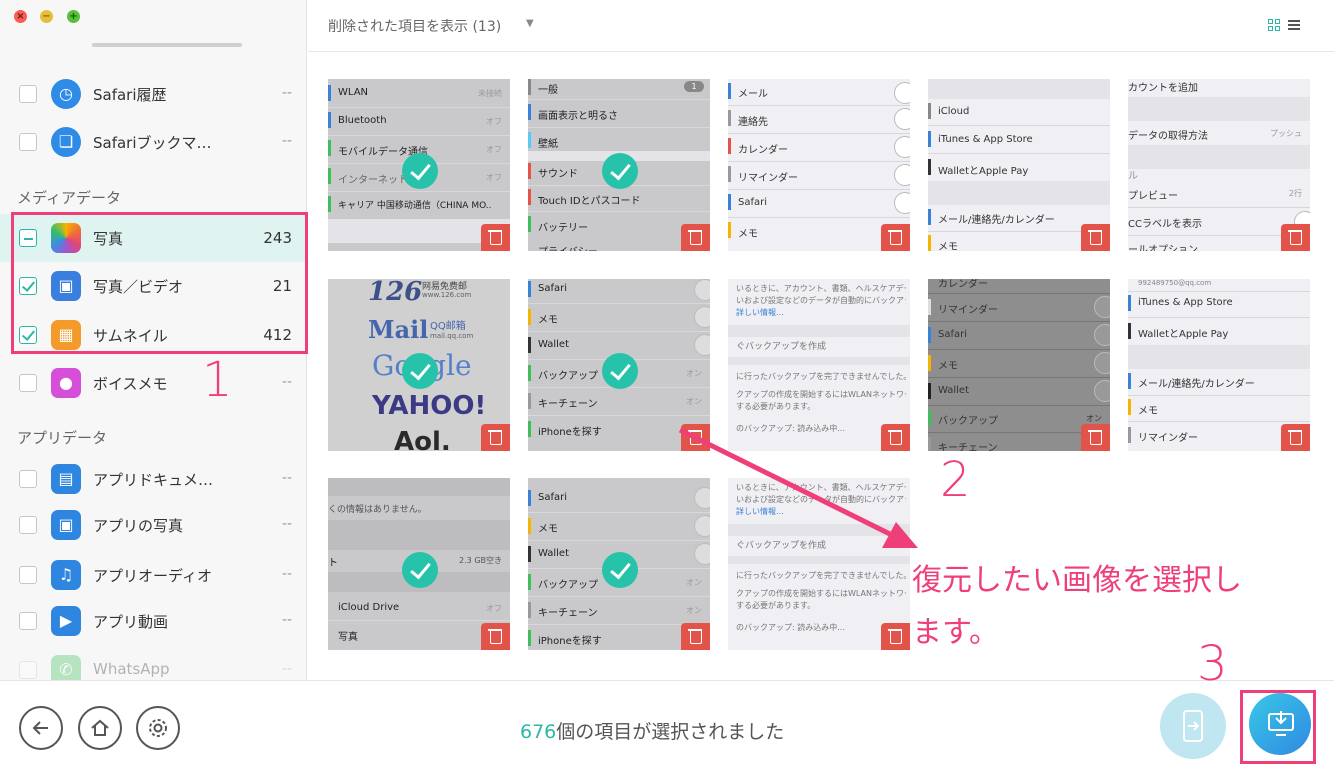 The image size is (1334, 774). I want to click on sidebar-item-app-photo: ▣ アプリの写真 --, so click(153, 525).